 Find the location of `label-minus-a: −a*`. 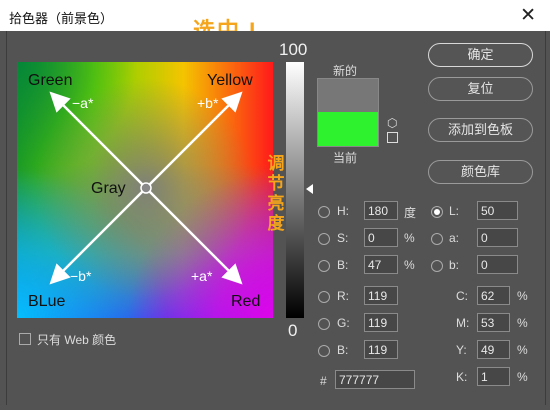

label-minus-a: −a* is located at coordinates (83, 103).